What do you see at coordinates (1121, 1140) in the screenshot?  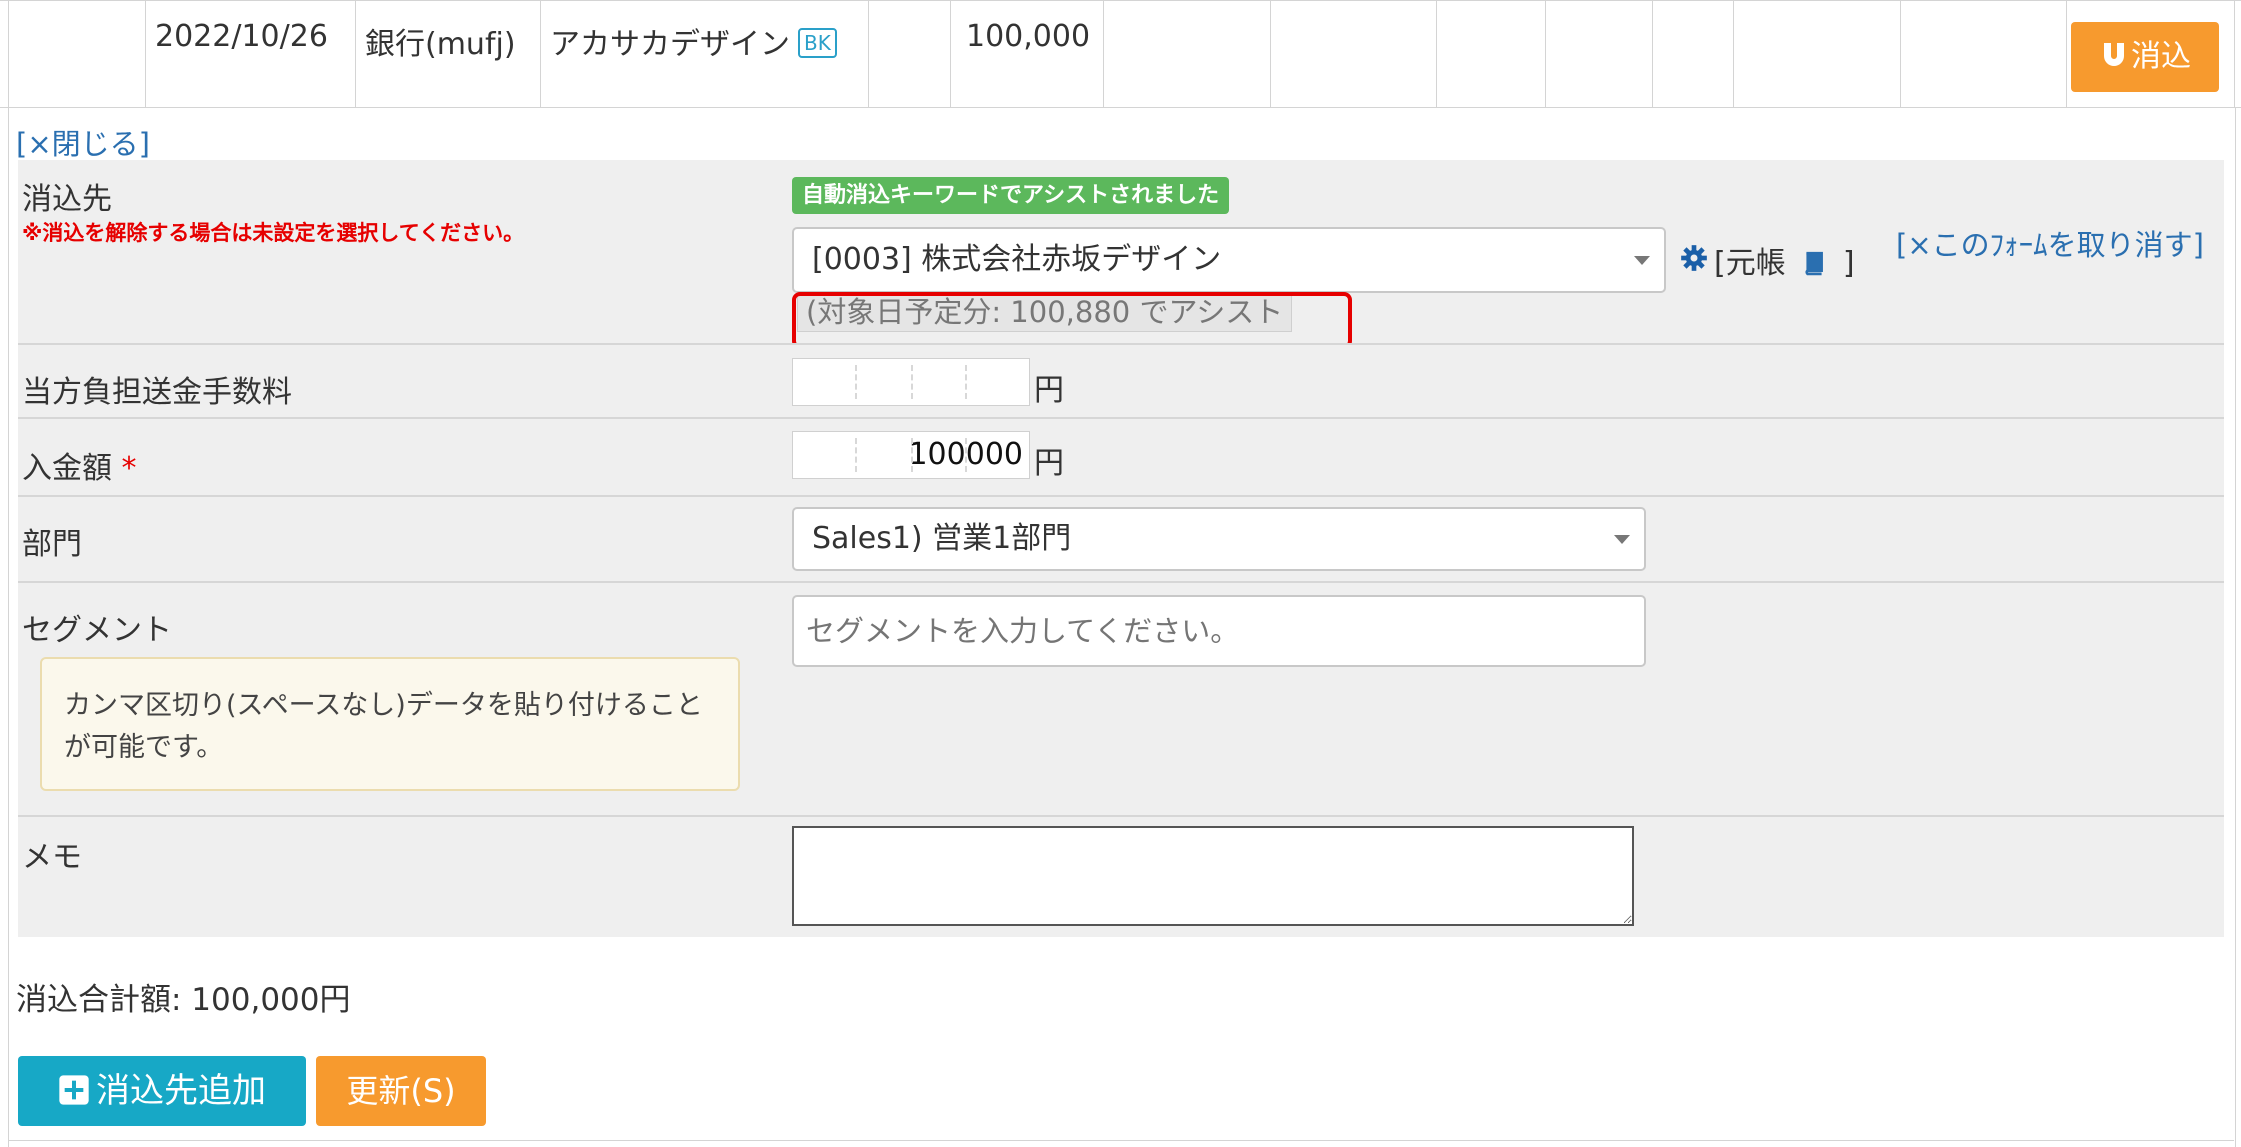 I see `bottom-border` at bounding box center [1121, 1140].